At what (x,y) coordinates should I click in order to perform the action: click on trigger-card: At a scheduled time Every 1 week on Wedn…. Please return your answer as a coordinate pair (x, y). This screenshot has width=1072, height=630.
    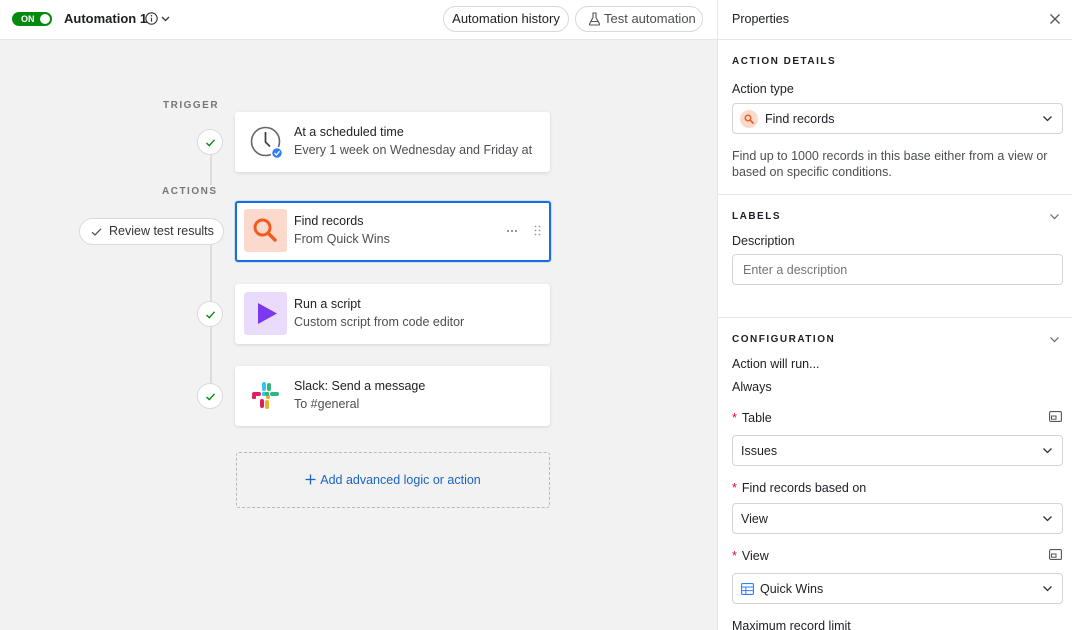
    Looking at the image, I should click on (392, 142).